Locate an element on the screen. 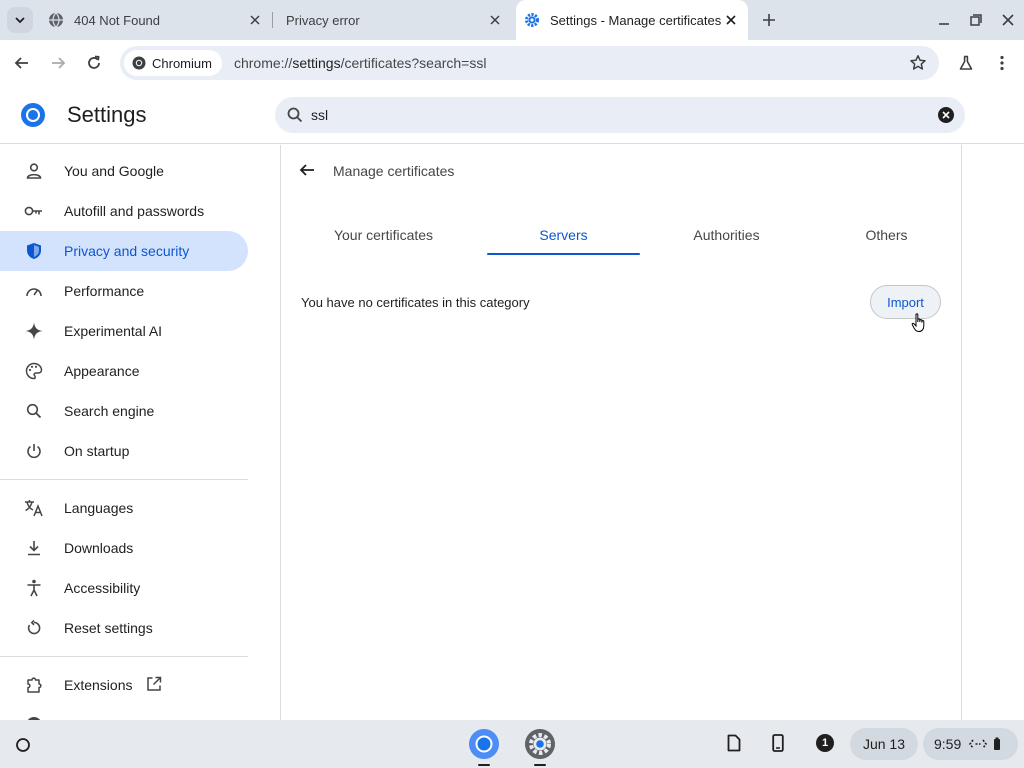 This screenshot has width=1024, height=768. network-icon is located at coordinates (978, 744).